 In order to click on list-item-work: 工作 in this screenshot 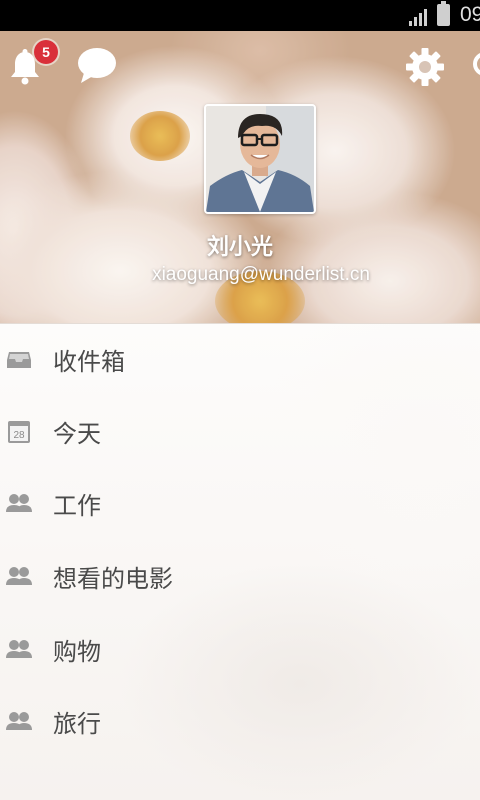, I will do `click(240, 504)`.